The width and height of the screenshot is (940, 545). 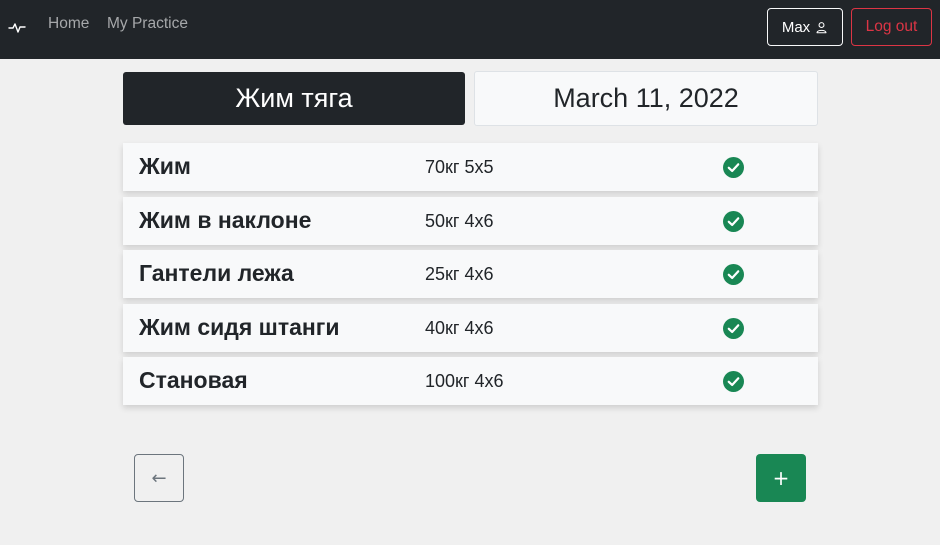 What do you see at coordinates (216, 273) in the screenshot?
I see `exercise-name: Гантели лежа` at bounding box center [216, 273].